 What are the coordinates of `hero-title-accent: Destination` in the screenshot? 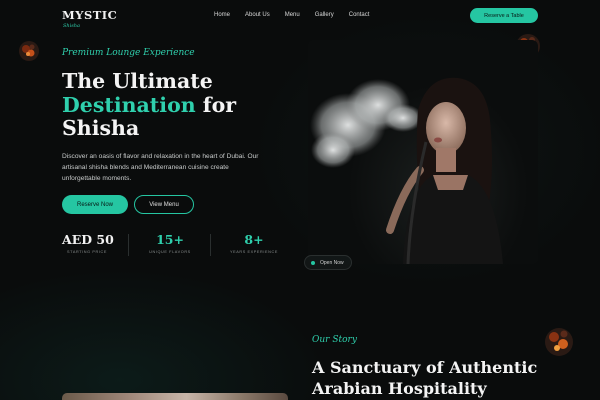 It's located at (129, 104).